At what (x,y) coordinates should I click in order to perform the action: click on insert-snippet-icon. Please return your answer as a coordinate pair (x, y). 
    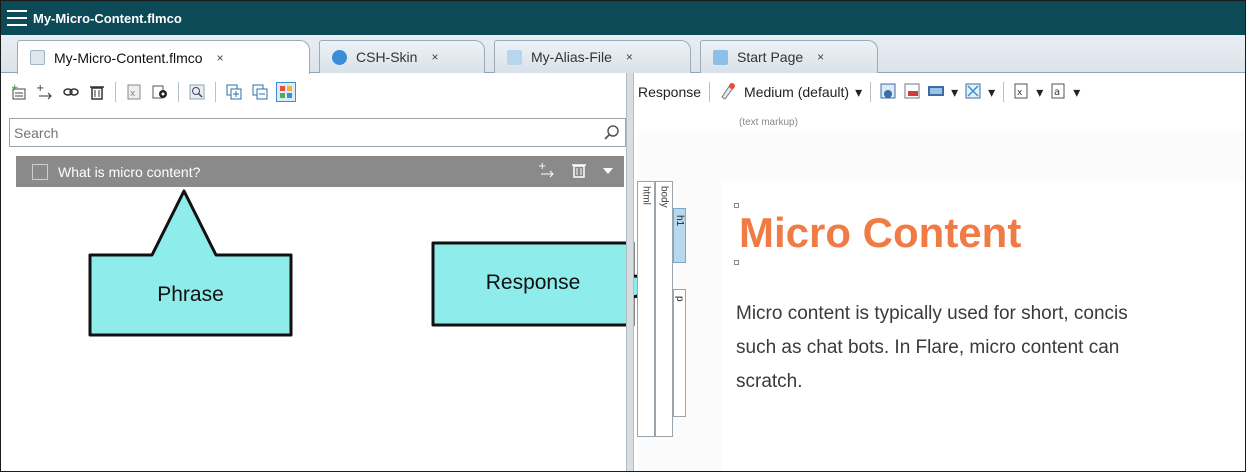
    Looking at the image, I should click on (912, 92).